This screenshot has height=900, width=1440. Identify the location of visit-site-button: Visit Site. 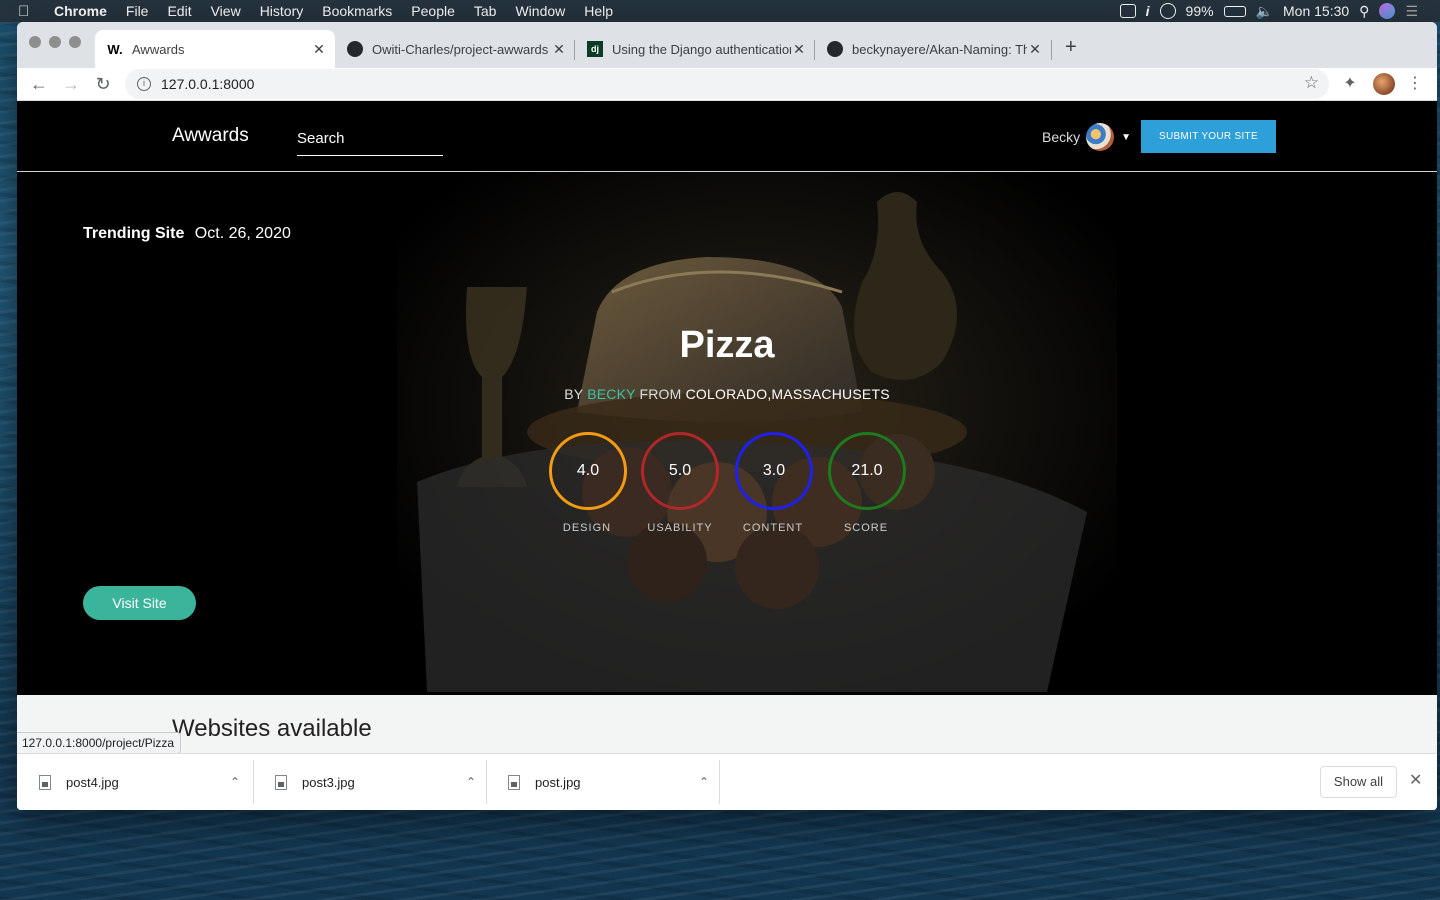
(139, 603).